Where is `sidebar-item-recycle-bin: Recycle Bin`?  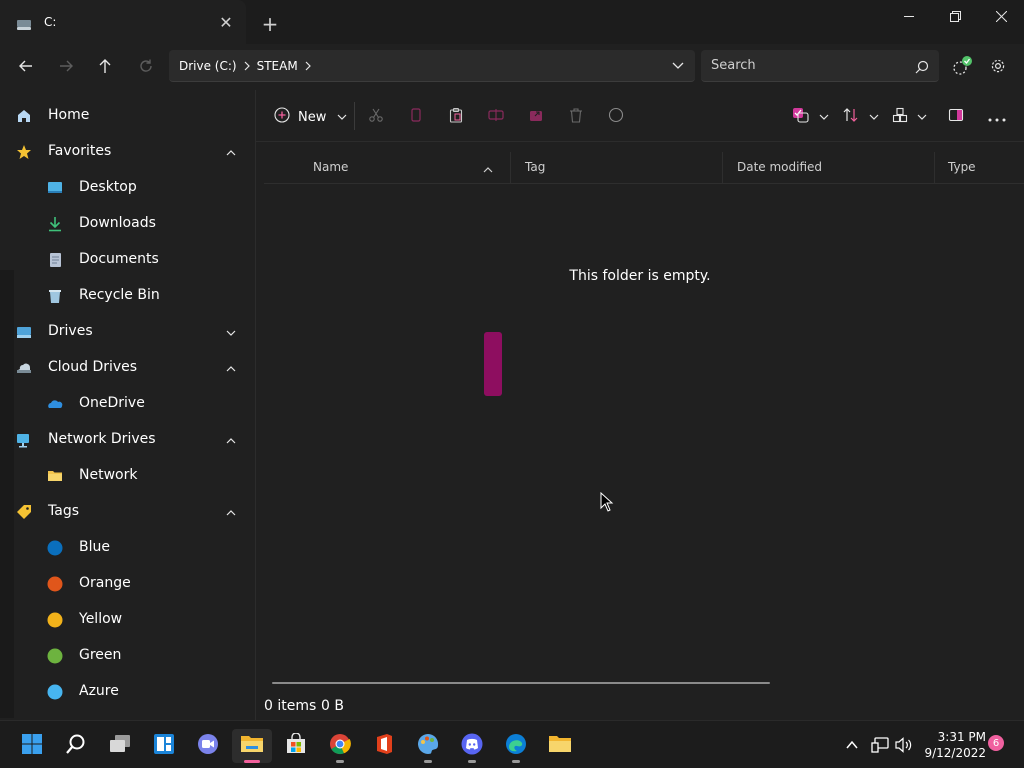
sidebar-item-recycle-bin: Recycle Bin is located at coordinates (128, 296).